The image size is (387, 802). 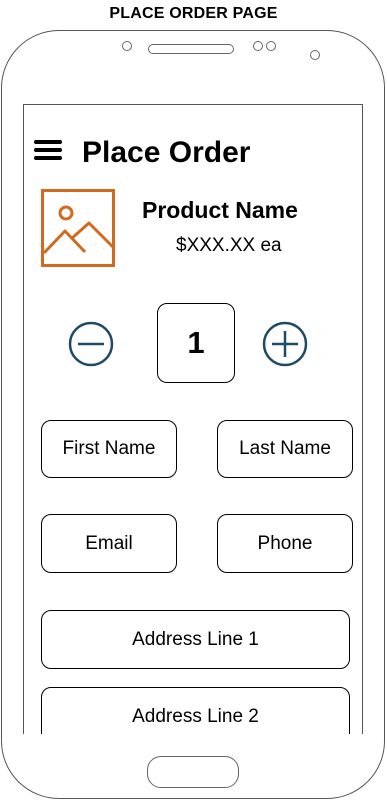 What do you see at coordinates (109, 449) in the screenshot?
I see `first-name-field: First Name` at bounding box center [109, 449].